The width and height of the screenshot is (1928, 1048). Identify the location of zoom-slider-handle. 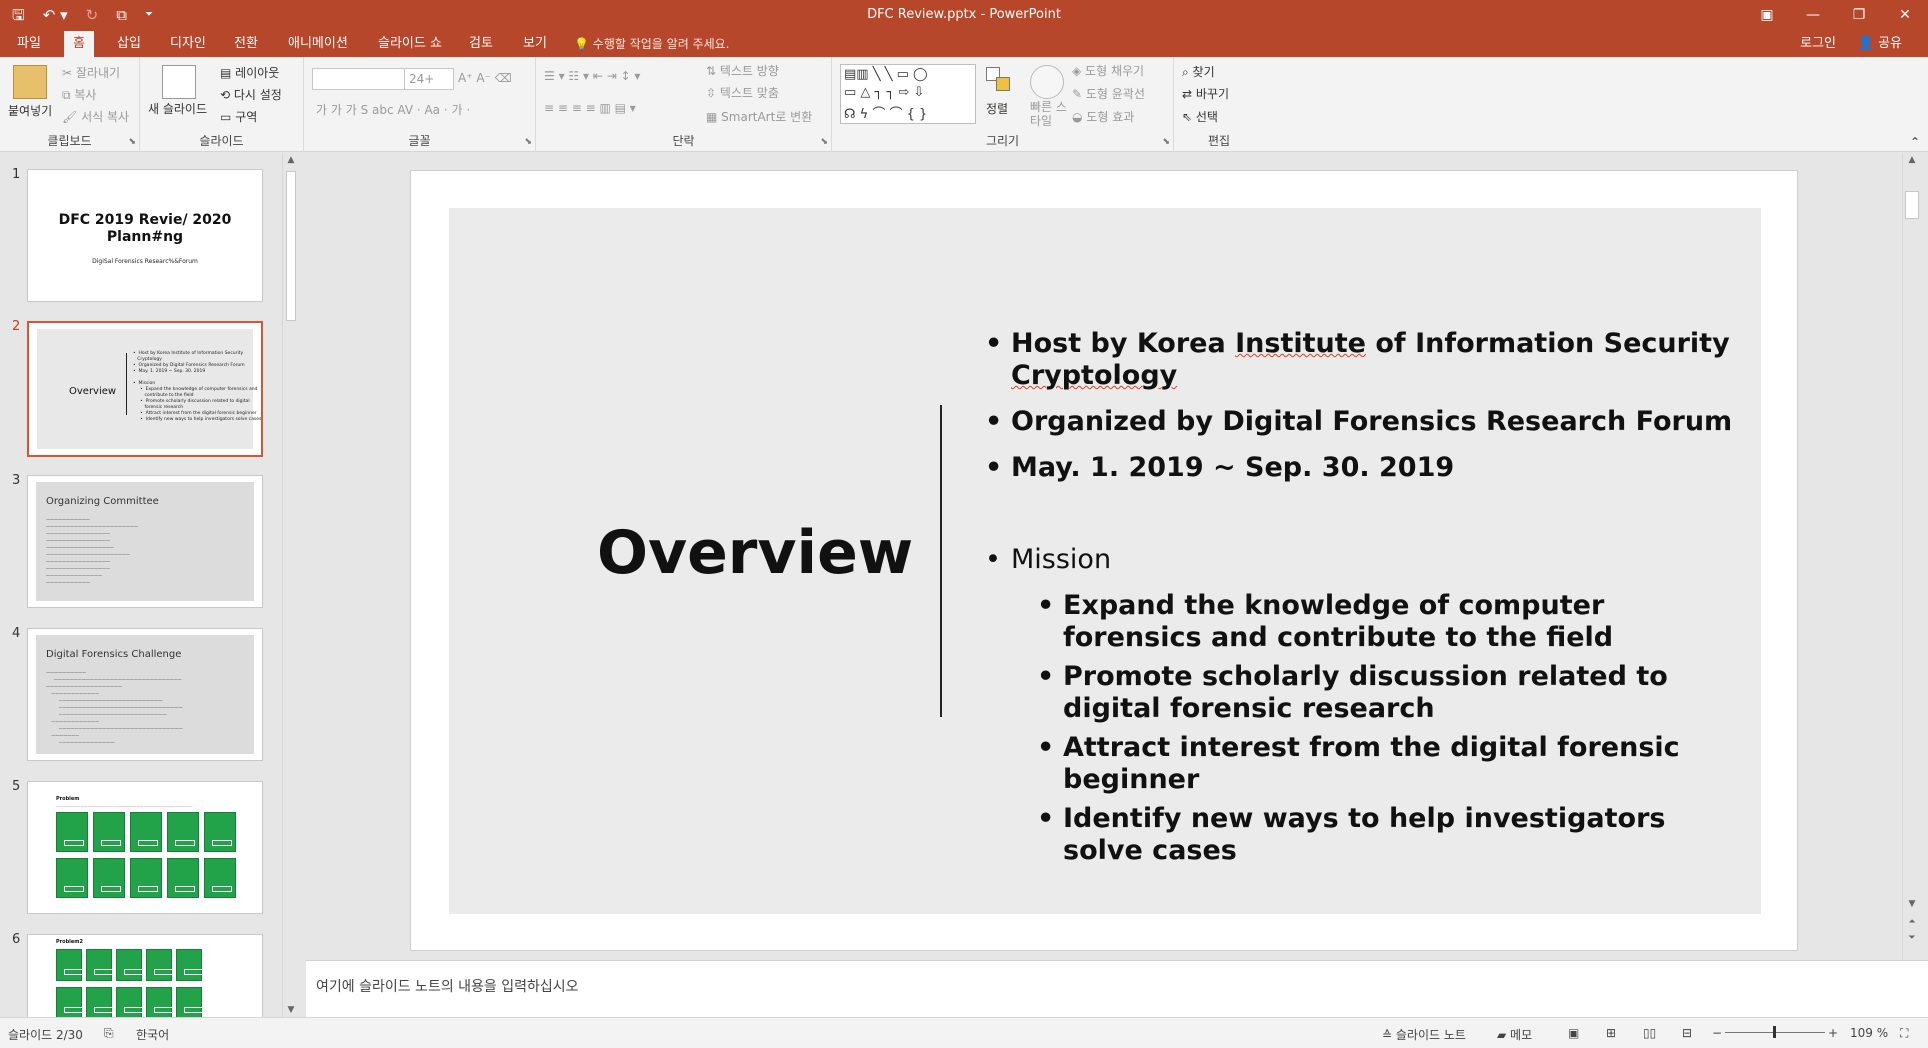
(1774, 1032).